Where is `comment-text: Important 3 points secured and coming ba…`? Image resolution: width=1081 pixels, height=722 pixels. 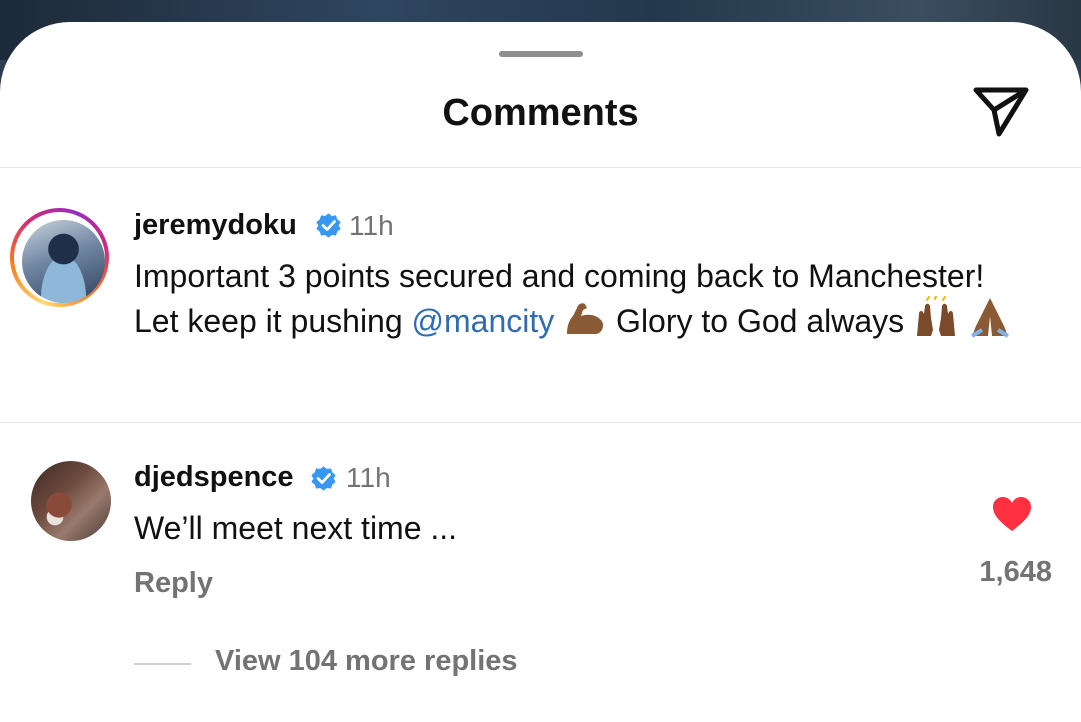
comment-text: Important 3 points secured and coming ba… is located at coordinates (584, 298).